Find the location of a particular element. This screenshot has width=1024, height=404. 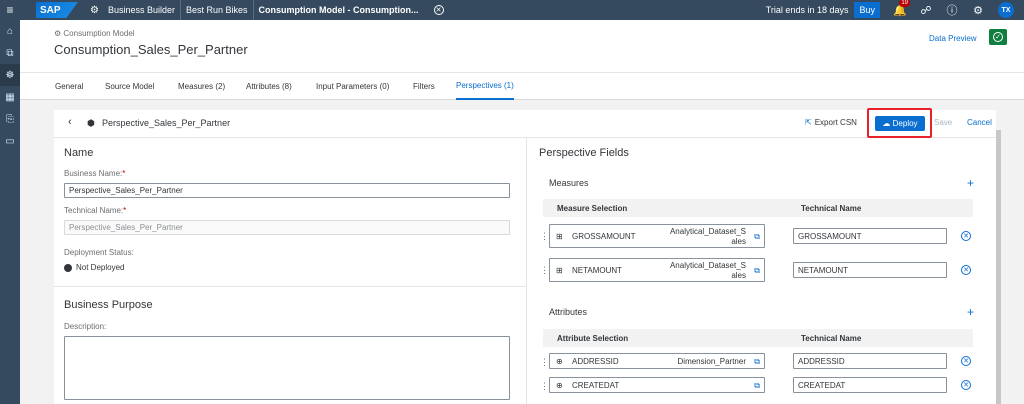

tab-filters: Filters is located at coordinates (424, 86).